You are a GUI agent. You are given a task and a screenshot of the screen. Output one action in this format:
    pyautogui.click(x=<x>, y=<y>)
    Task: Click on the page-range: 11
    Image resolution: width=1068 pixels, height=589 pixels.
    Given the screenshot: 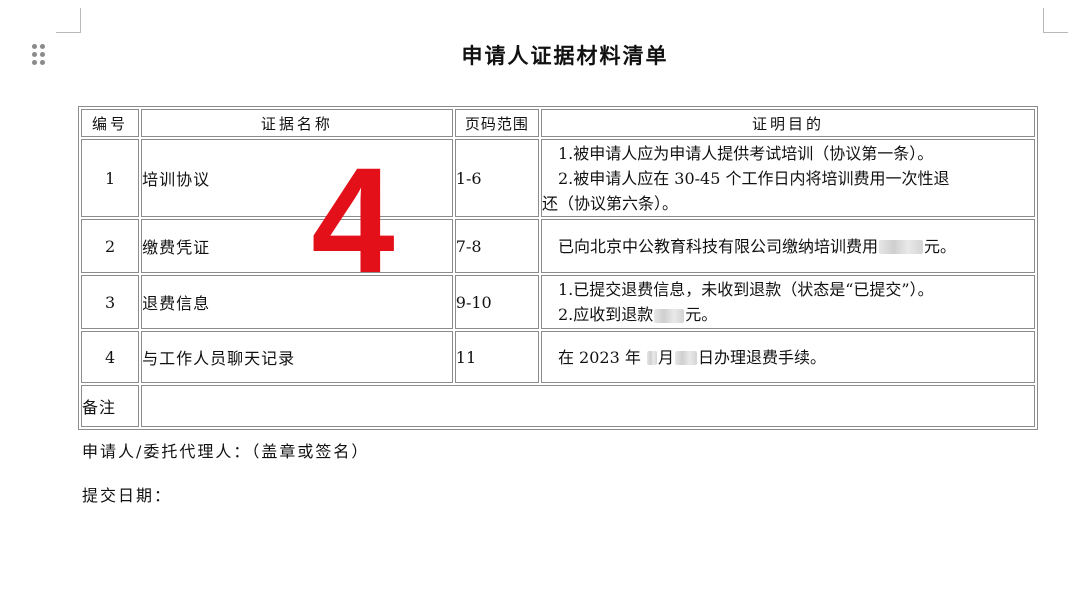 What is the action you would take?
    pyautogui.click(x=496, y=357)
    